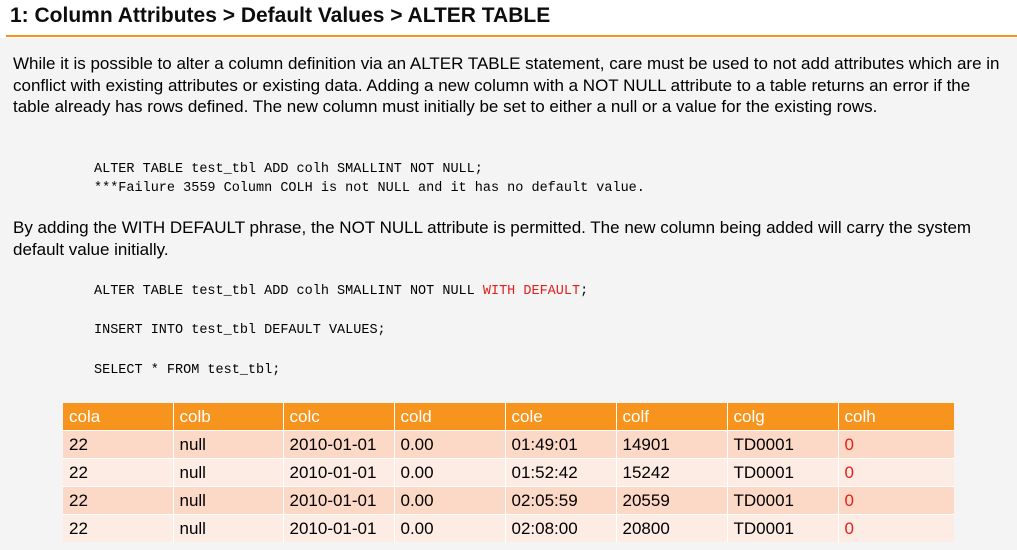 The width and height of the screenshot is (1017, 550). What do you see at coordinates (671, 472) in the screenshot?
I see `table-cell: 15242` at bounding box center [671, 472].